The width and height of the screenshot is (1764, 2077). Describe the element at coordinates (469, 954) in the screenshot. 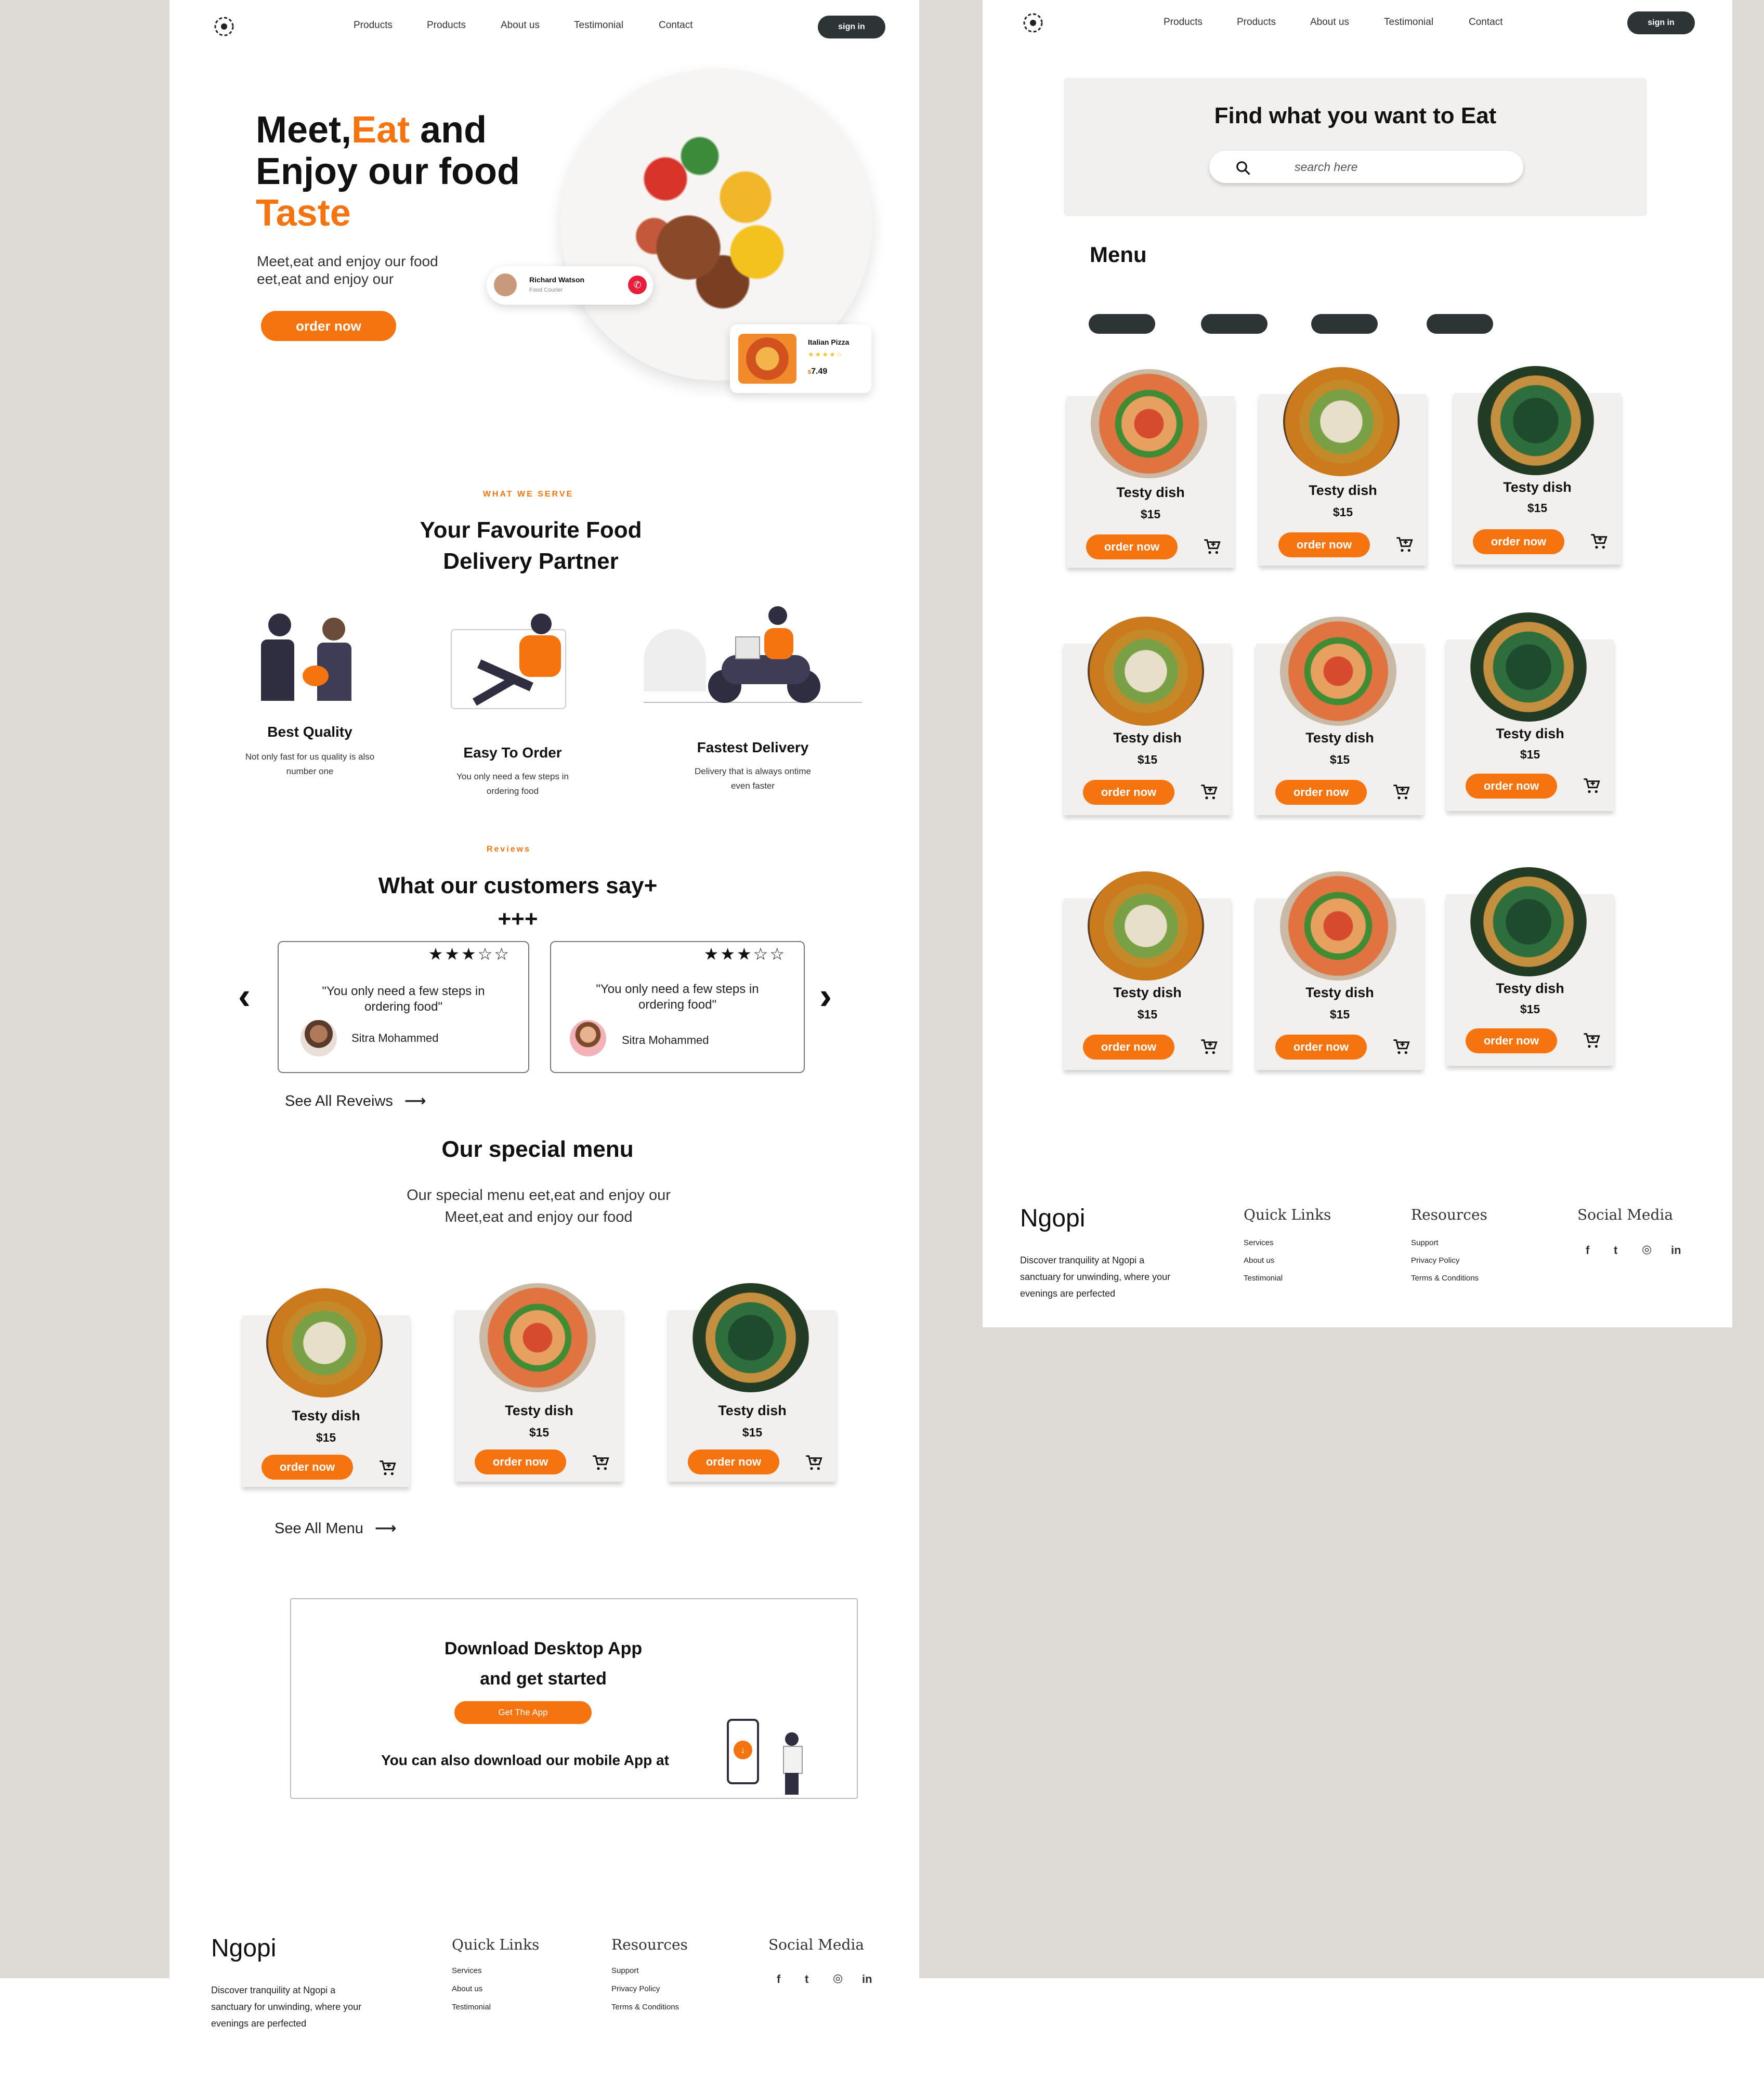

I see `review-stars: ★★★☆☆` at that location.